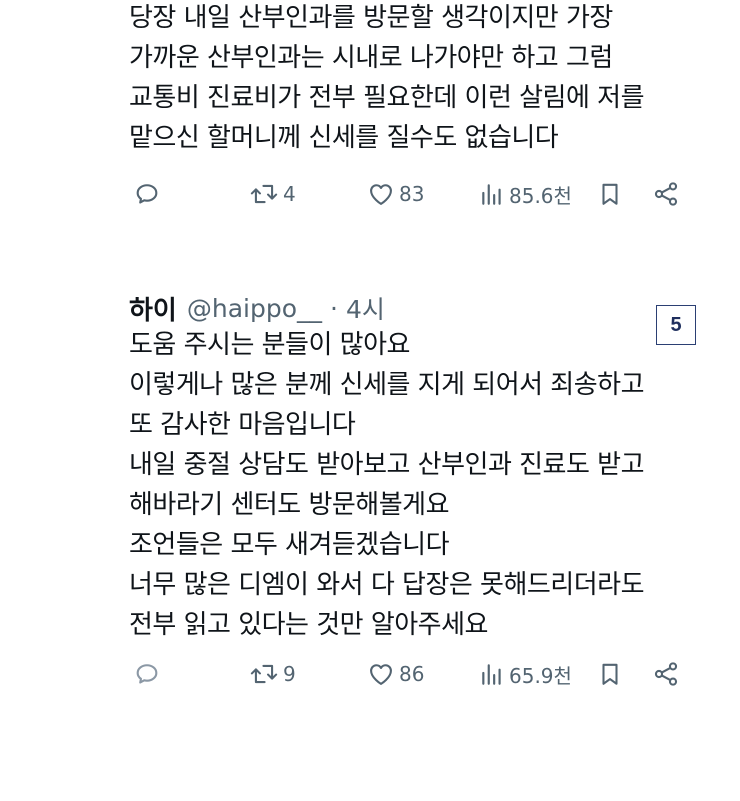  What do you see at coordinates (395, 674) in the screenshot?
I see `like-button: 86` at bounding box center [395, 674].